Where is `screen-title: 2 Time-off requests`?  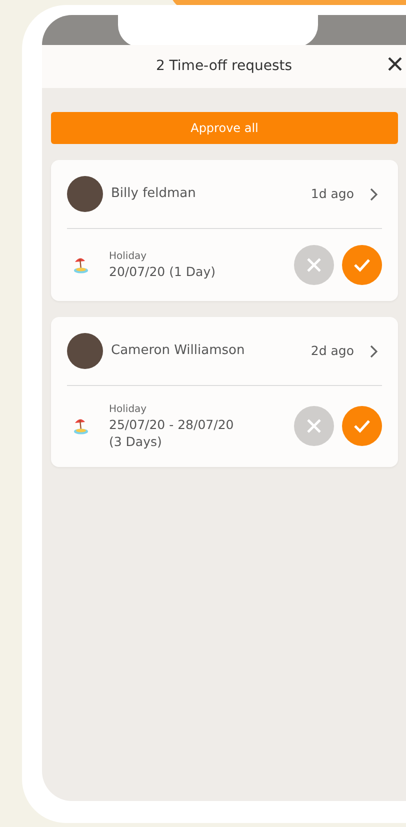
screen-title: 2 Time-off requests is located at coordinates (224, 66).